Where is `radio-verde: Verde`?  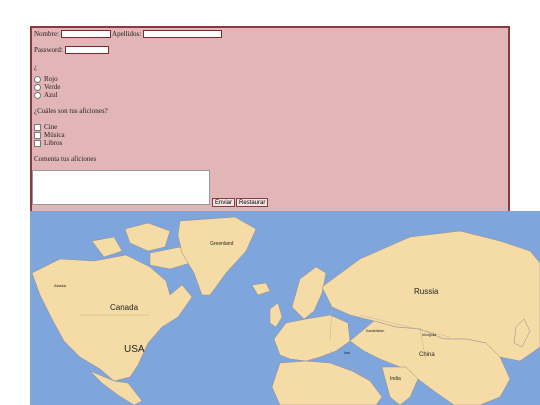
radio-verde: Verde is located at coordinates (47, 87).